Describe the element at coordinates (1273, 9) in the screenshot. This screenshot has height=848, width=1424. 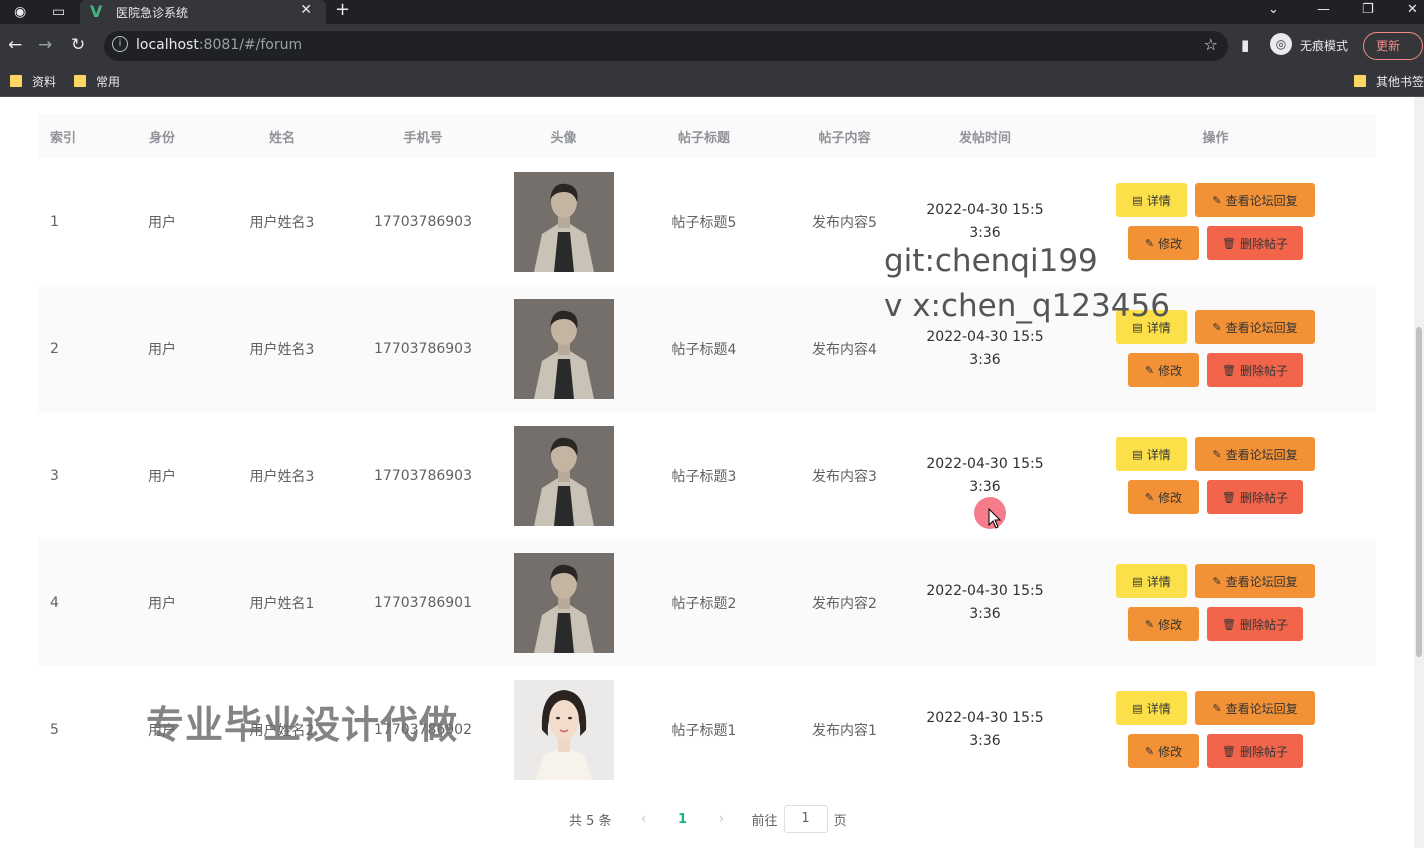
I see `tab-search-icon: ⌄` at that location.